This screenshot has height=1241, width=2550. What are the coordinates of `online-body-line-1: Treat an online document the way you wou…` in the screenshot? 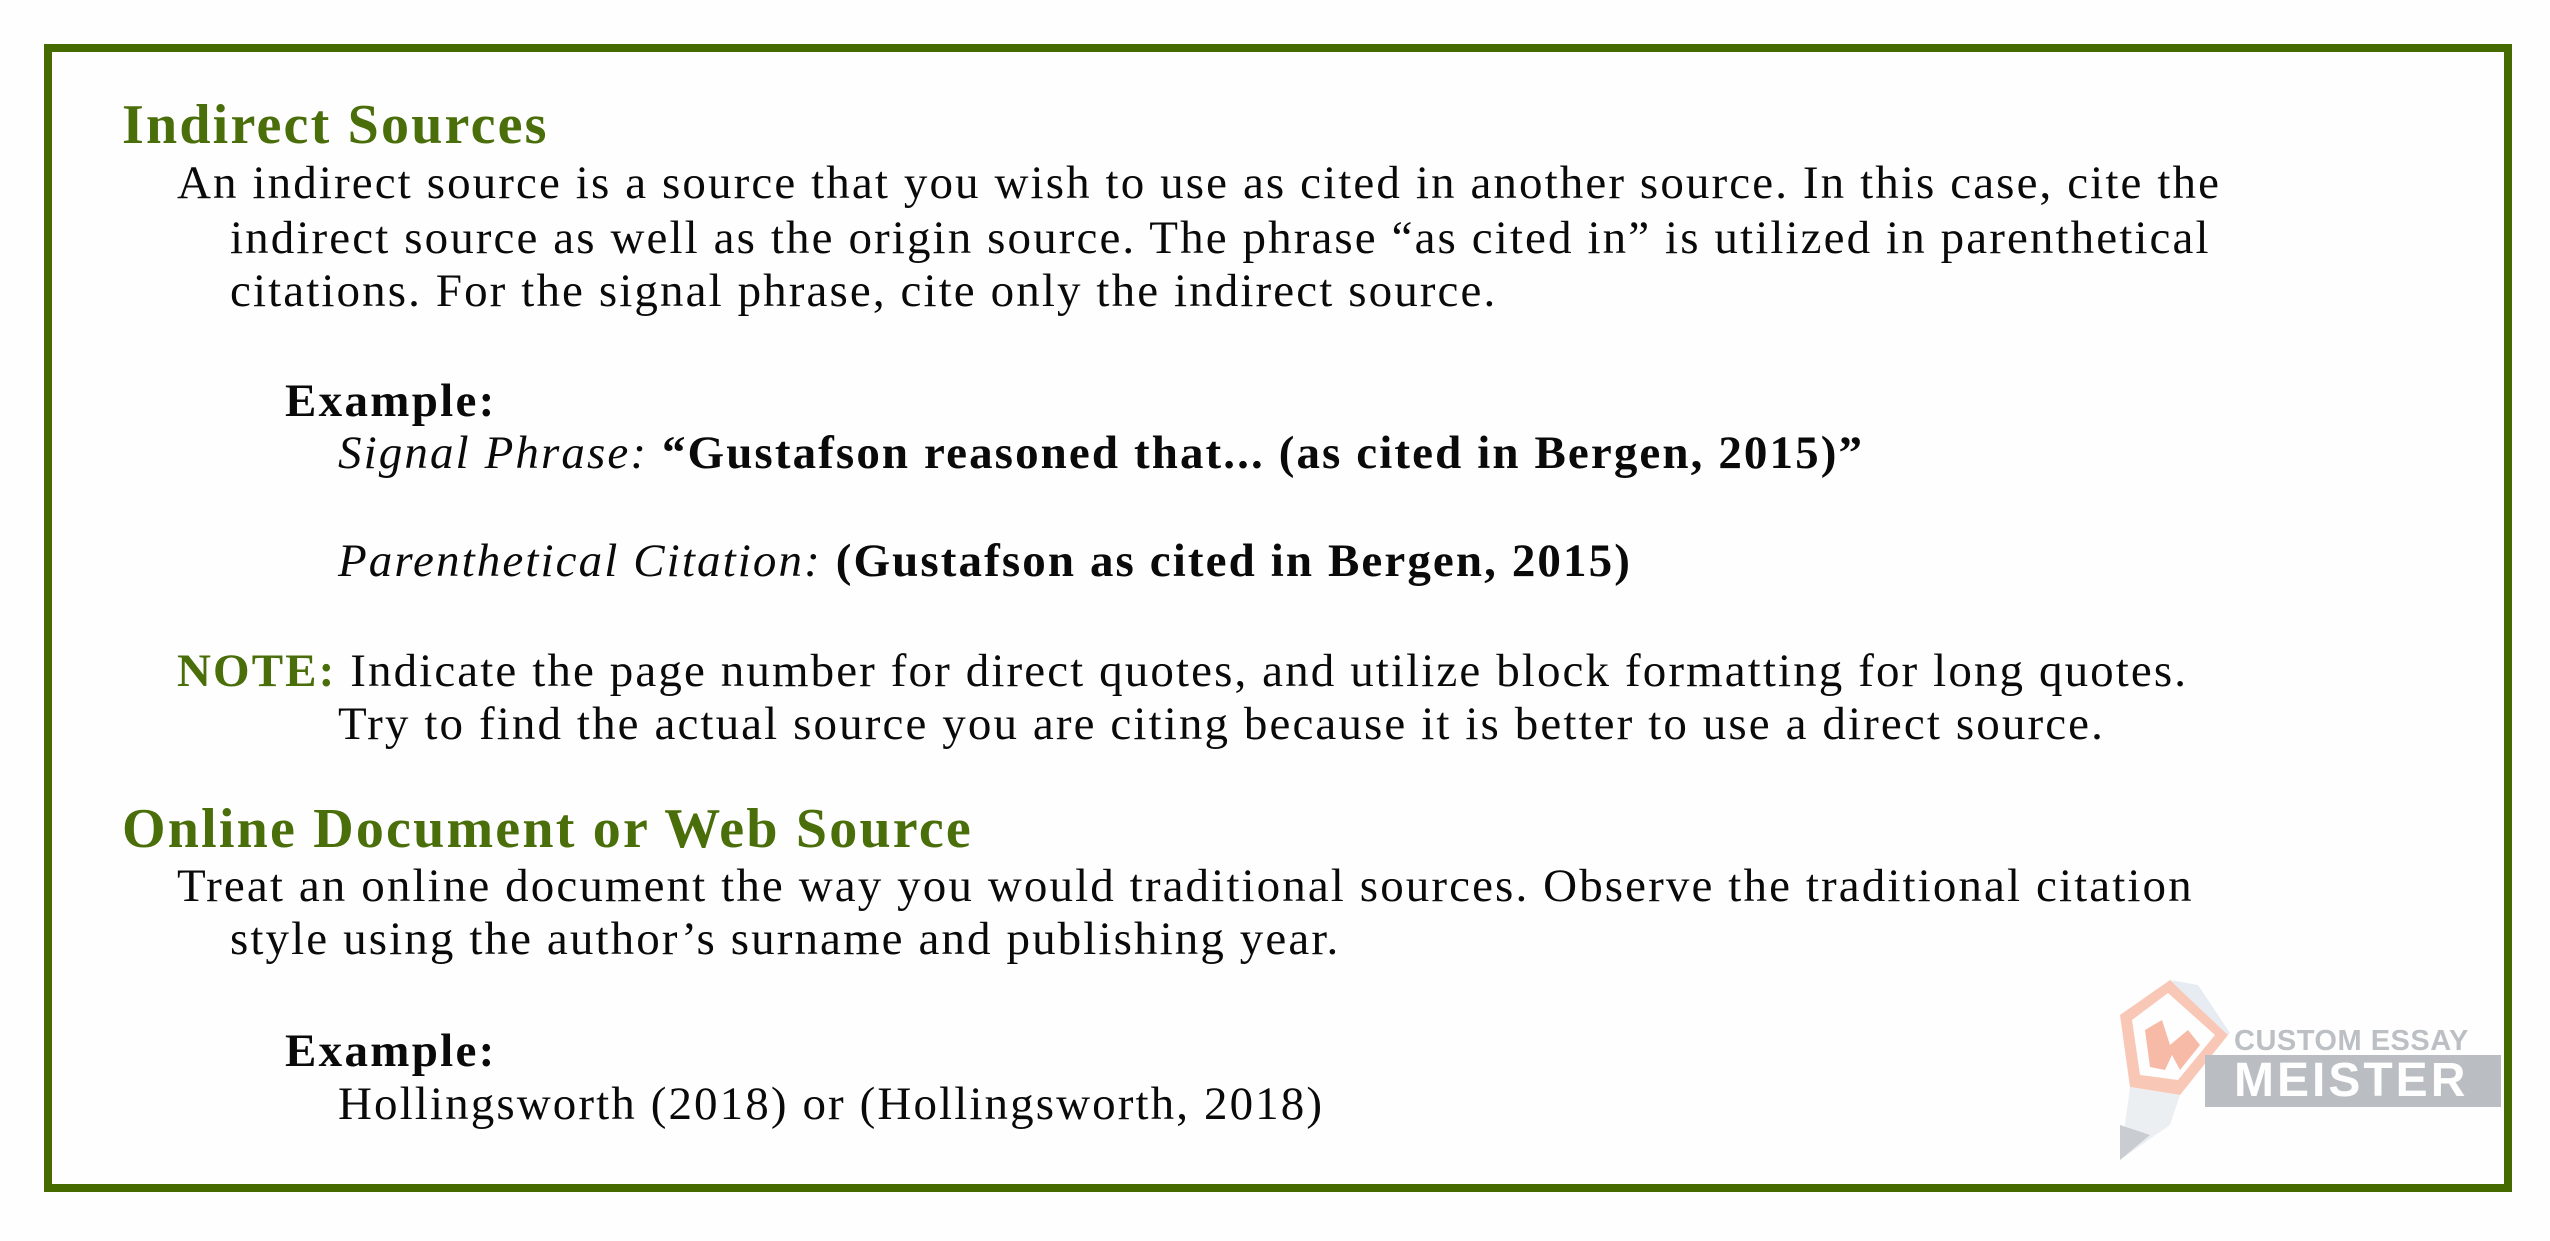 It's located at (1185, 886).